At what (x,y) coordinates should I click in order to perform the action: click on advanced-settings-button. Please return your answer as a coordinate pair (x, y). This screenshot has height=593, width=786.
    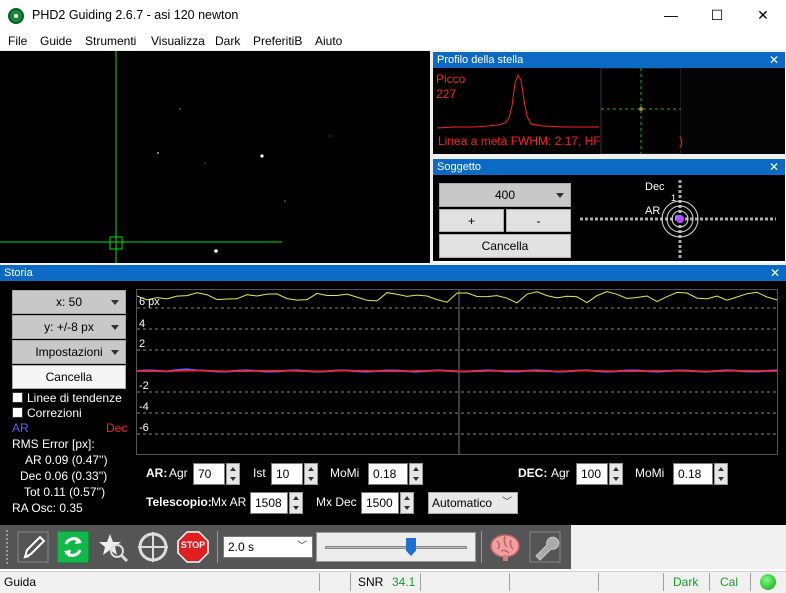
    Looking at the image, I should click on (505, 547).